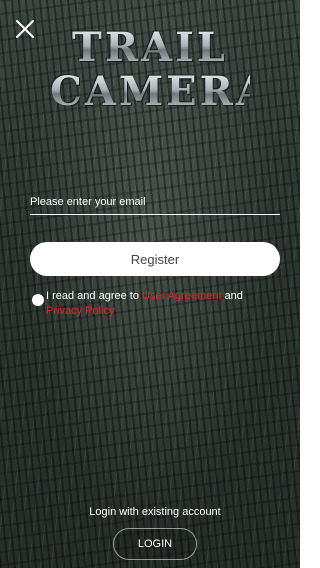  I want to click on email-field, so click(155, 202).